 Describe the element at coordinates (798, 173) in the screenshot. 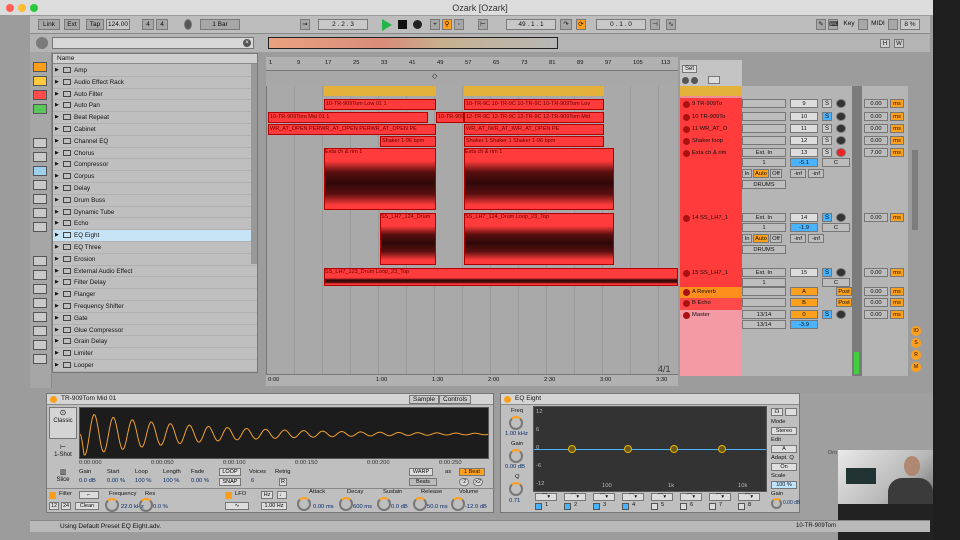

I see `send-a-value: -inf` at that location.